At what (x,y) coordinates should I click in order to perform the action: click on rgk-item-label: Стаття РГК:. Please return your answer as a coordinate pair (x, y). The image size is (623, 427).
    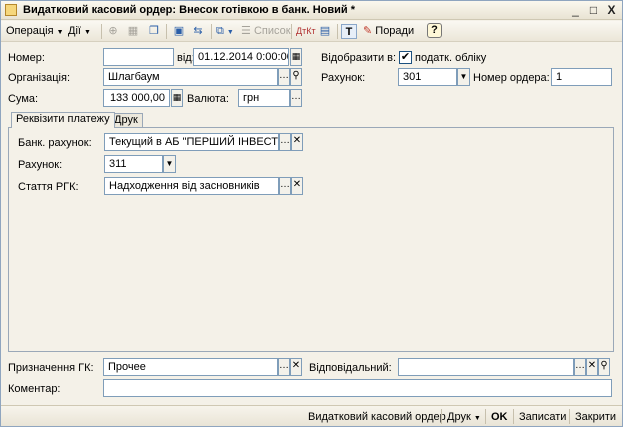
    Looking at the image, I should click on (48, 187).